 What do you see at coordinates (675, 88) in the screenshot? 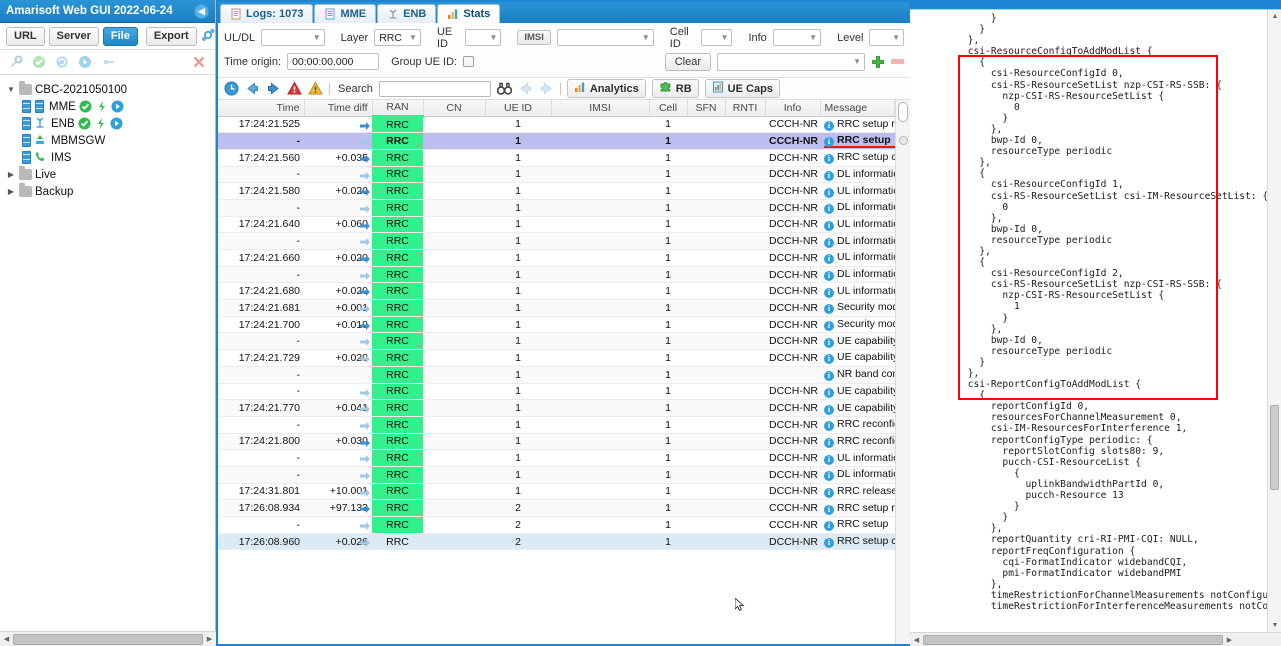
I see `rb-button: RB` at bounding box center [675, 88].